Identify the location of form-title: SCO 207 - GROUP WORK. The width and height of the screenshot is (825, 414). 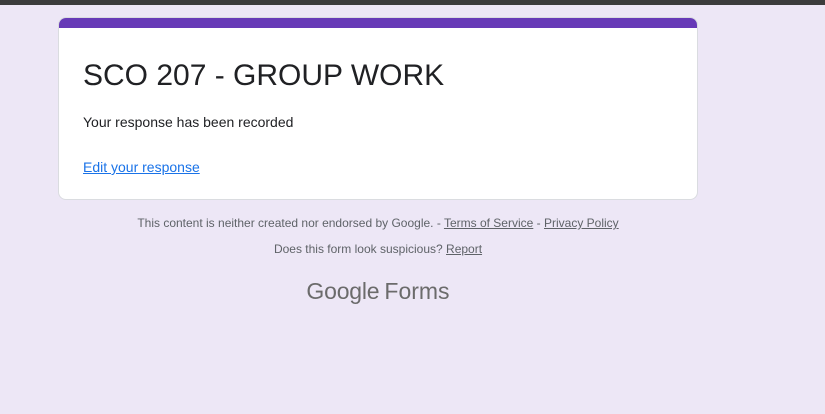
(264, 75).